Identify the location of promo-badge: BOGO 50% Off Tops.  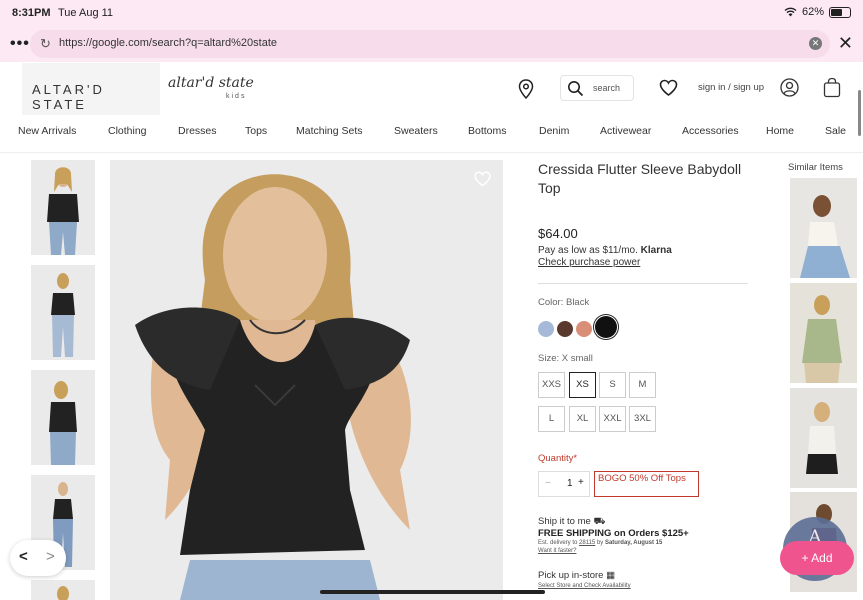
(646, 484).